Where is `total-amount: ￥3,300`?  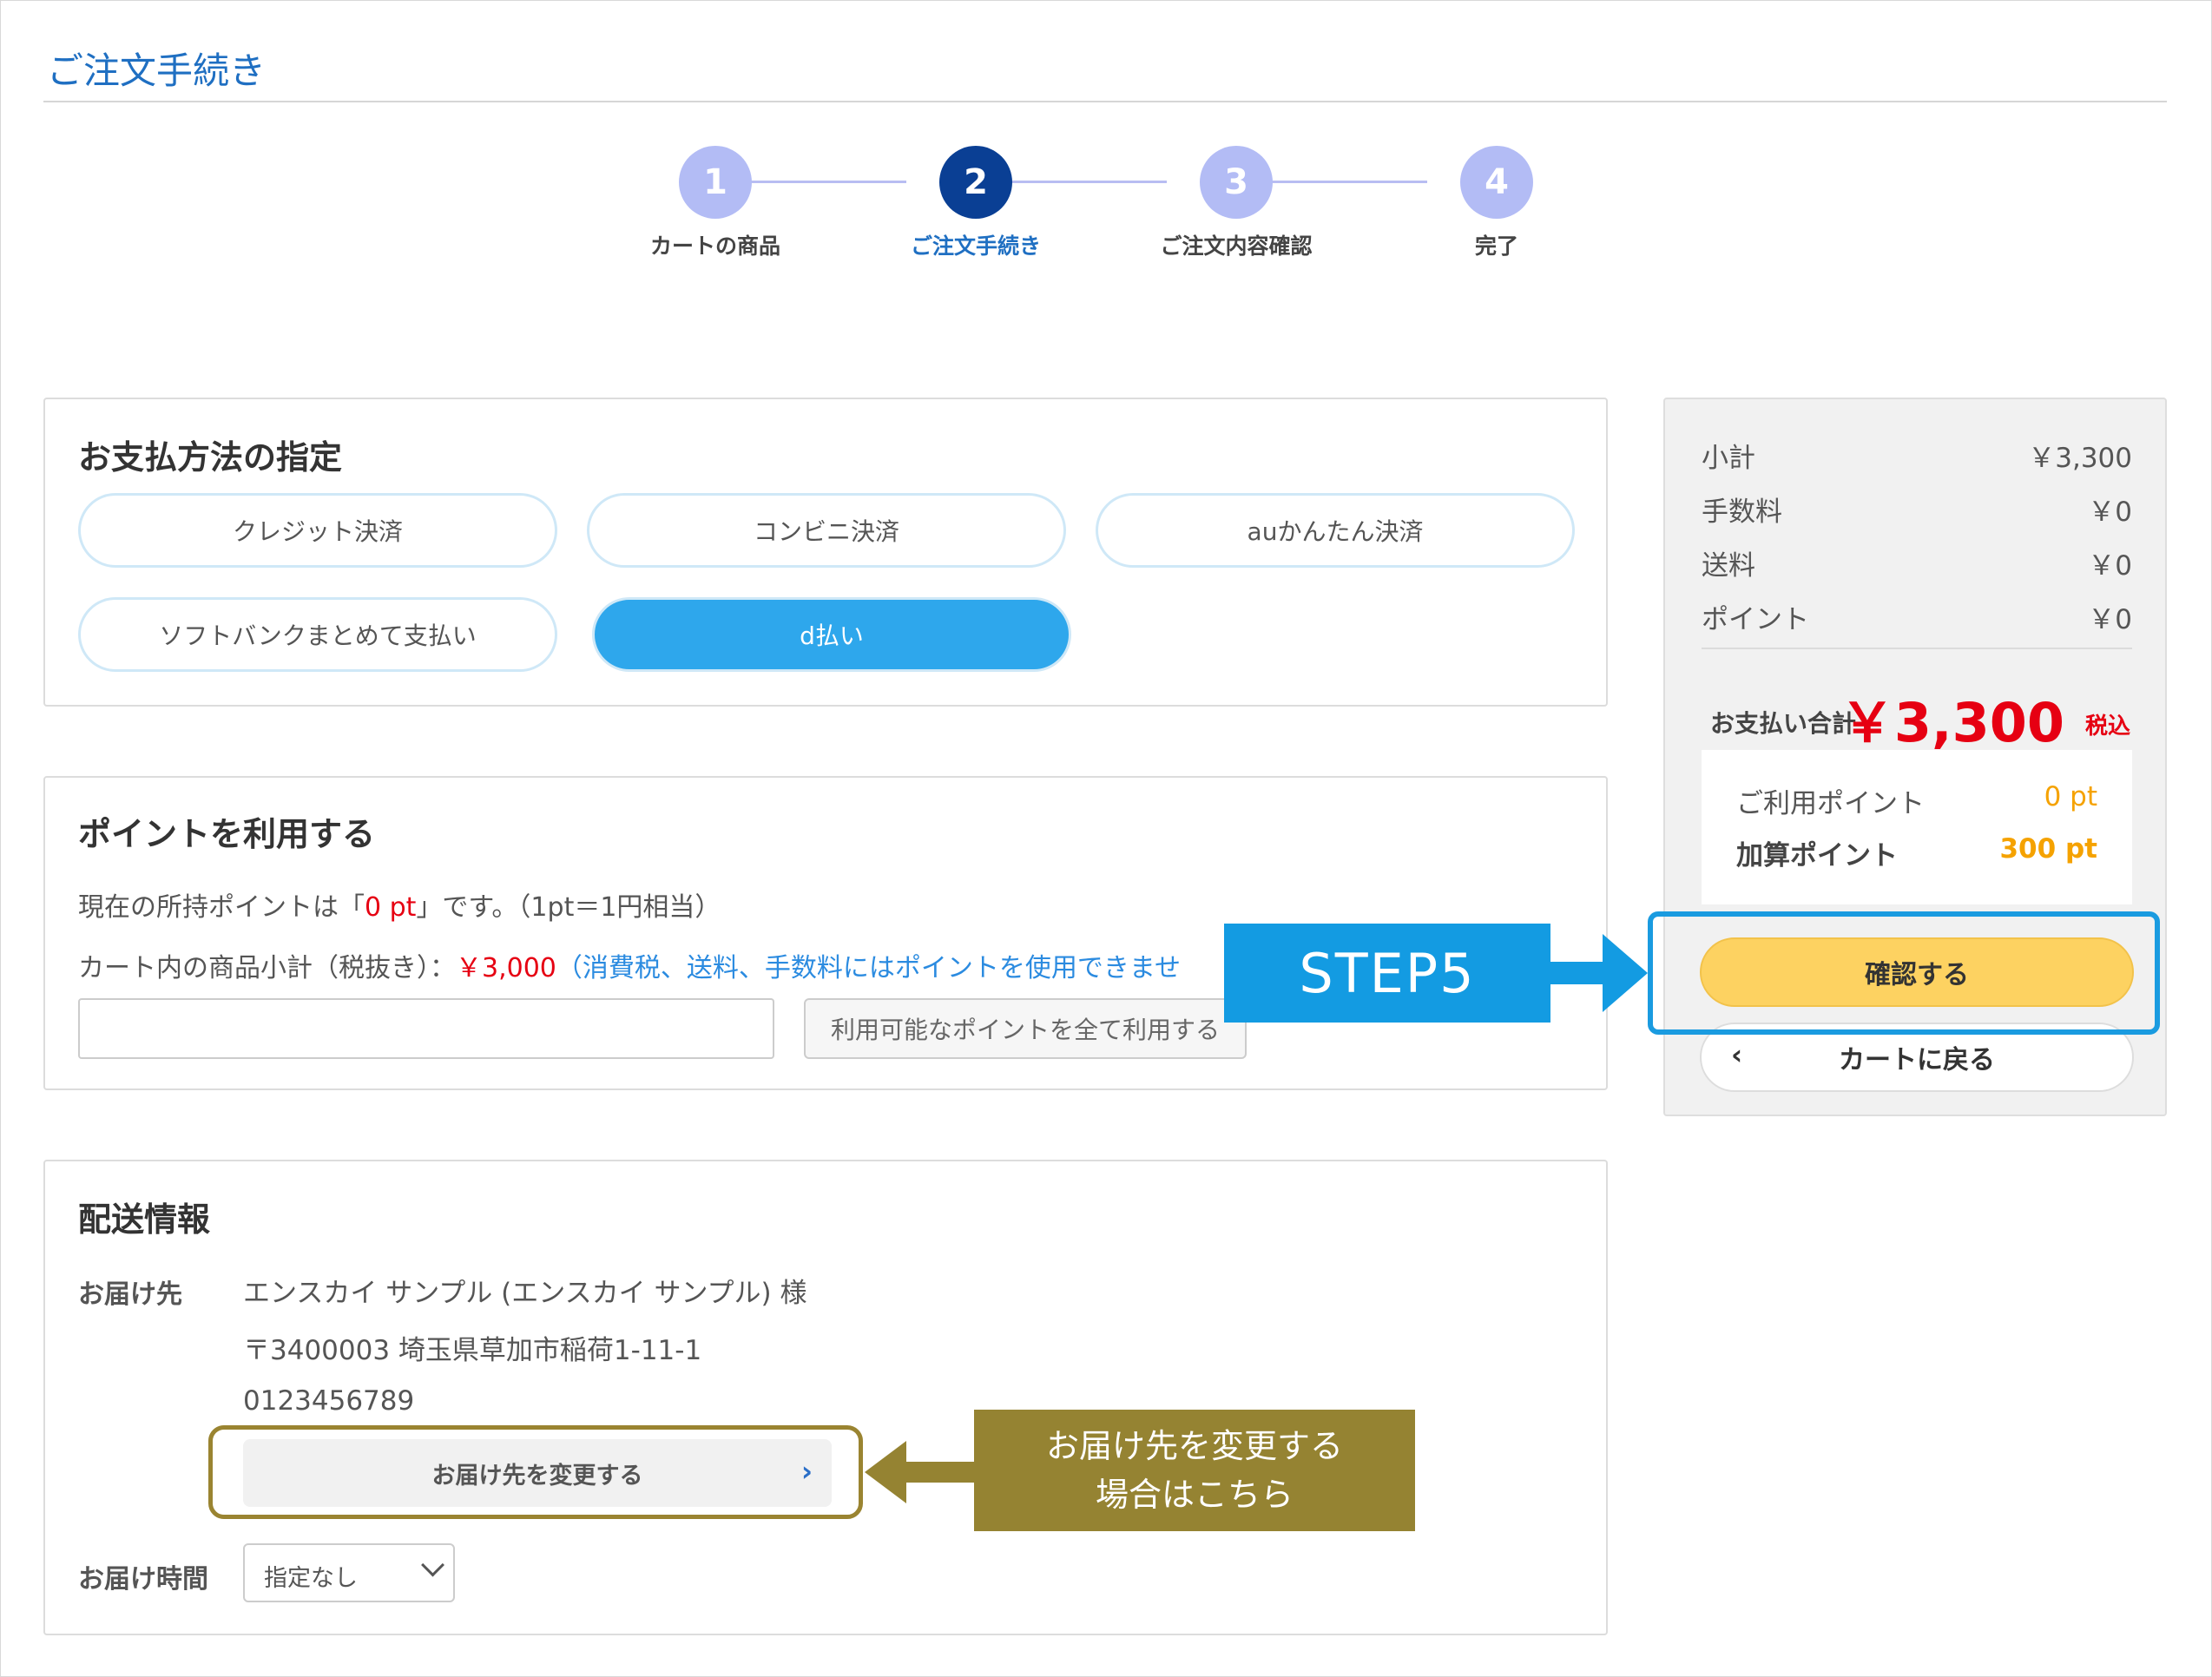 total-amount: ￥3,300 is located at coordinates (1952, 722).